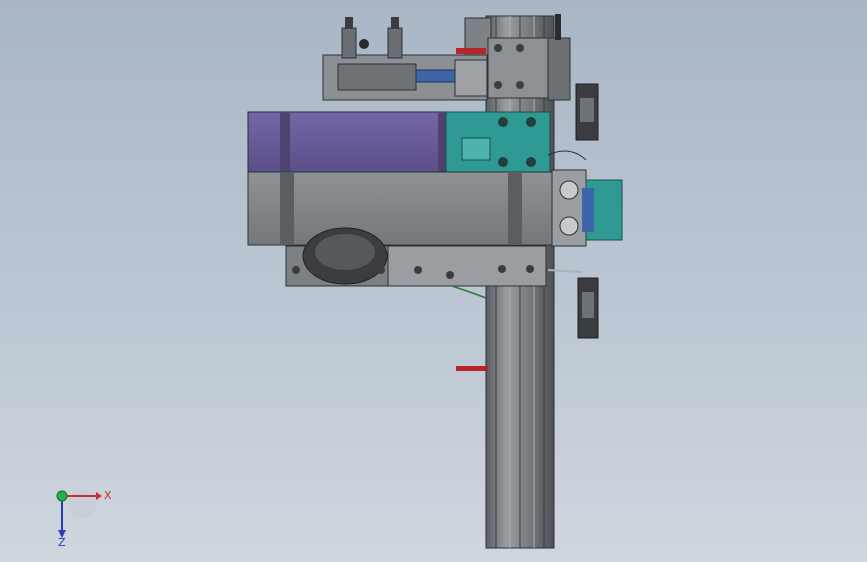 The width and height of the screenshot is (867, 562). What do you see at coordinates (348, 142) in the screenshot?
I see `gripper-cylinder` at bounding box center [348, 142].